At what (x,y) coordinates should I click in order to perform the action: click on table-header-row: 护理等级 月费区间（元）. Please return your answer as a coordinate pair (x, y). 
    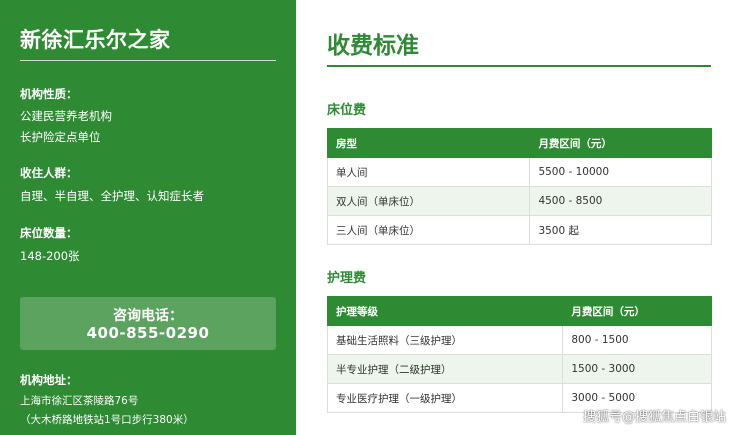
    Looking at the image, I should click on (519, 311).